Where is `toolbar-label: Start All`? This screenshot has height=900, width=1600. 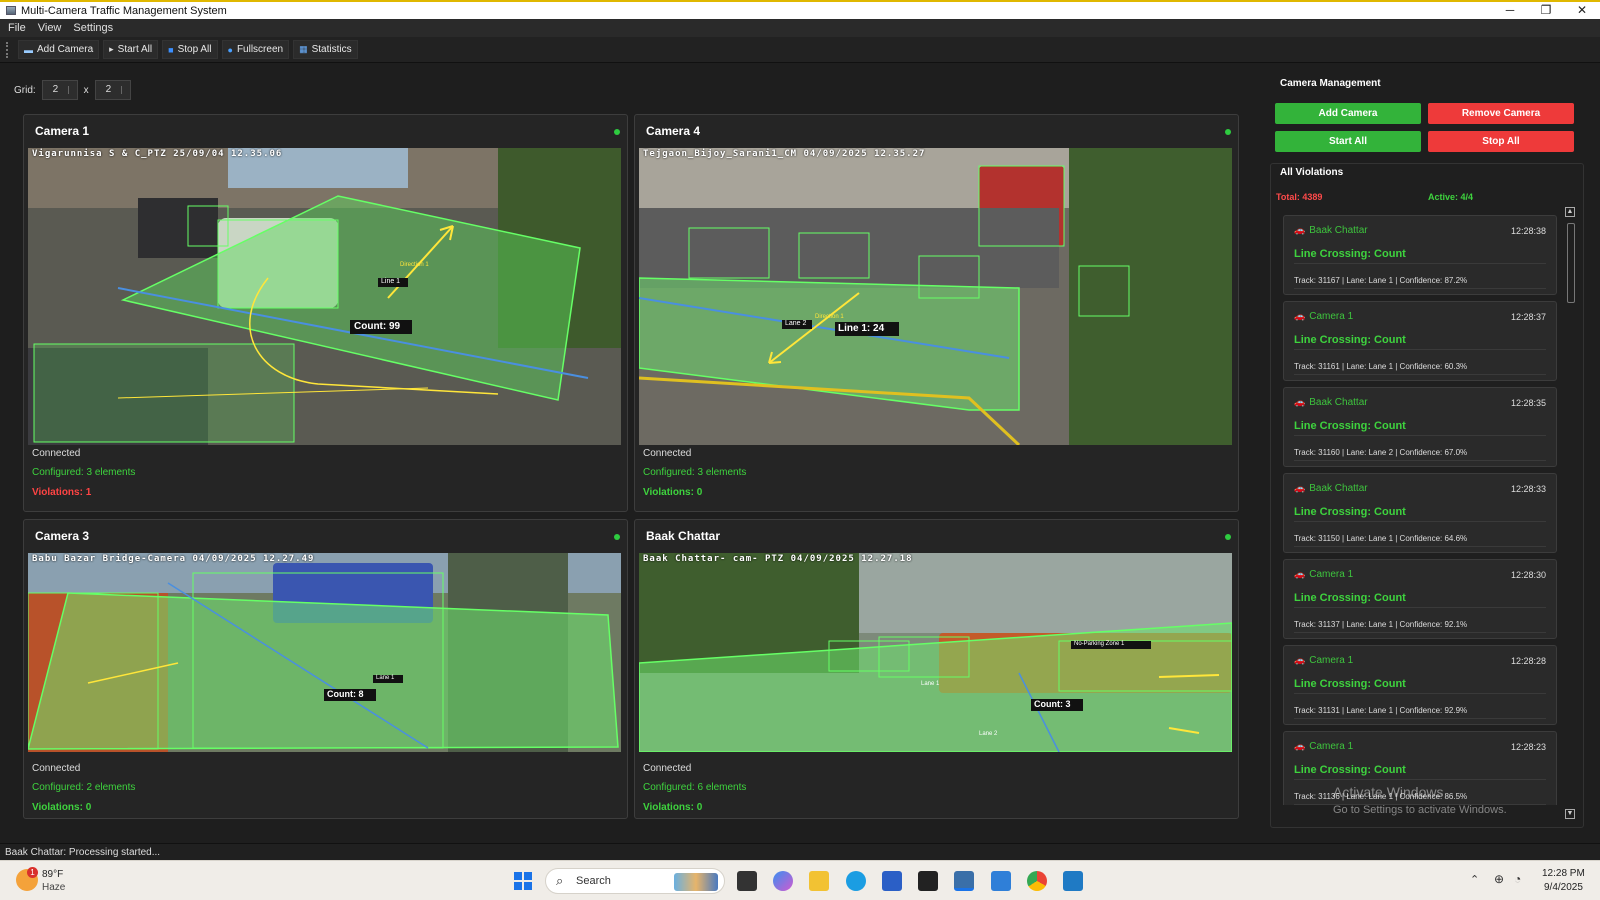 toolbar-label: Start All is located at coordinates (135, 49).